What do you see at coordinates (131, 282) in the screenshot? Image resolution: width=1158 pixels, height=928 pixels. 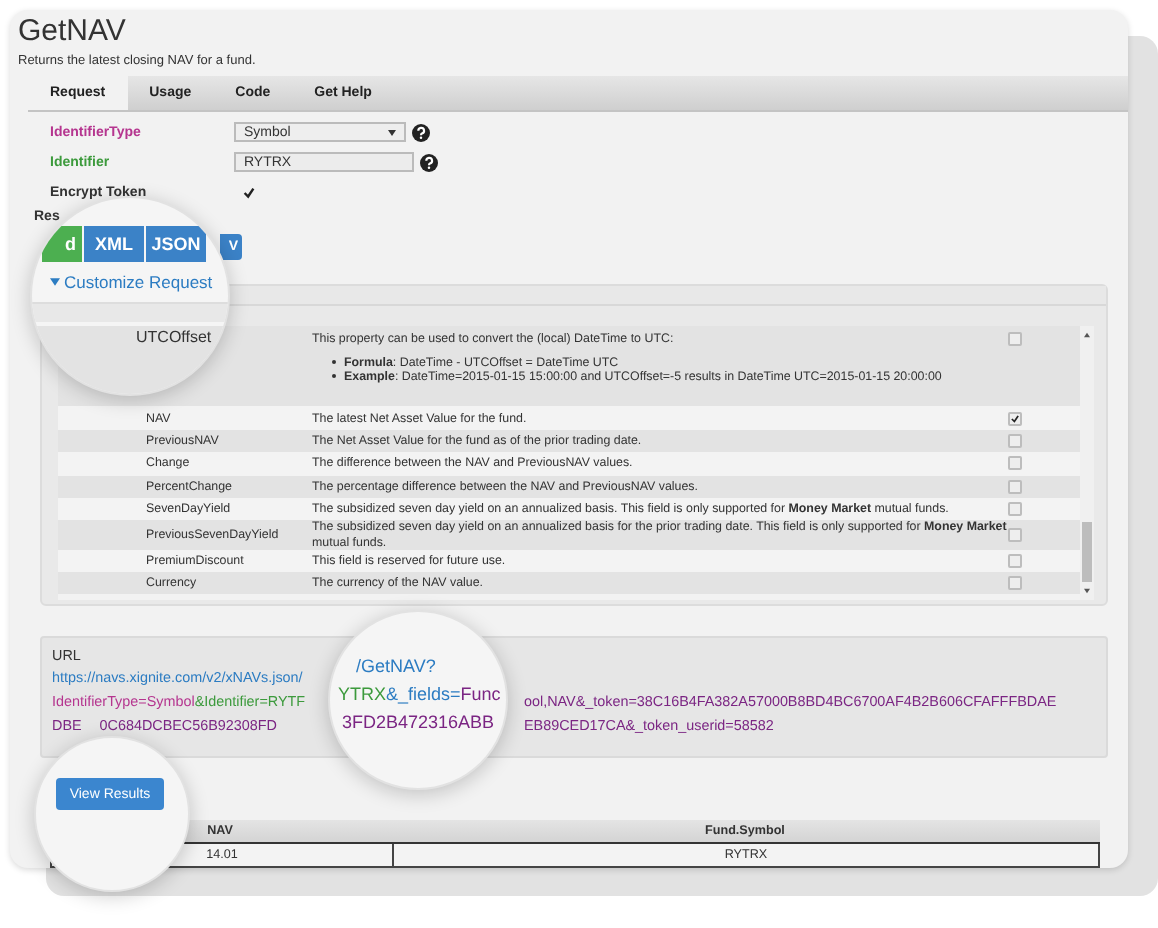 I see `customize-request-link: Customize Request` at bounding box center [131, 282].